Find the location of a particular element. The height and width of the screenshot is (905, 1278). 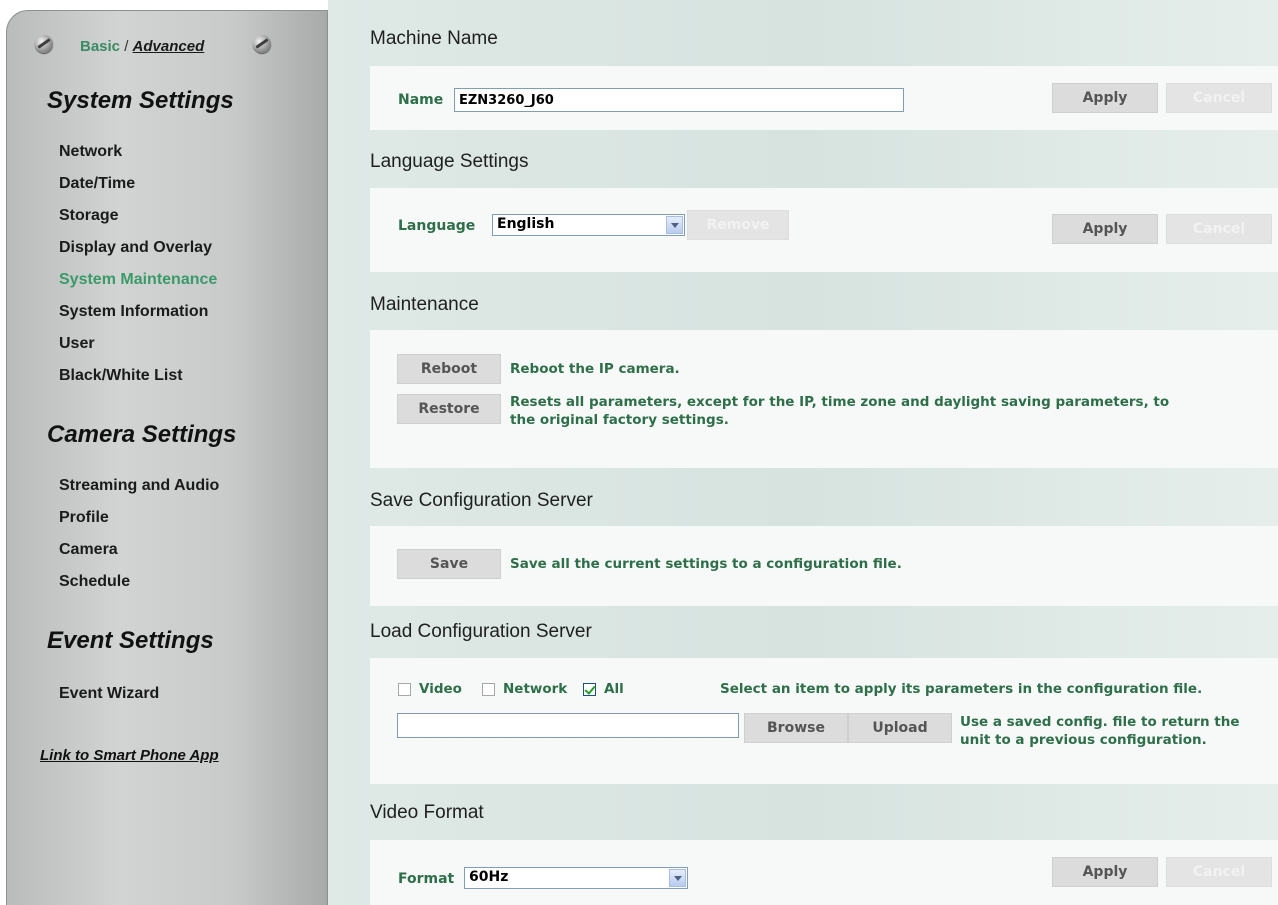

sidebar-item-date-time: Date/Time is located at coordinates (97, 184).